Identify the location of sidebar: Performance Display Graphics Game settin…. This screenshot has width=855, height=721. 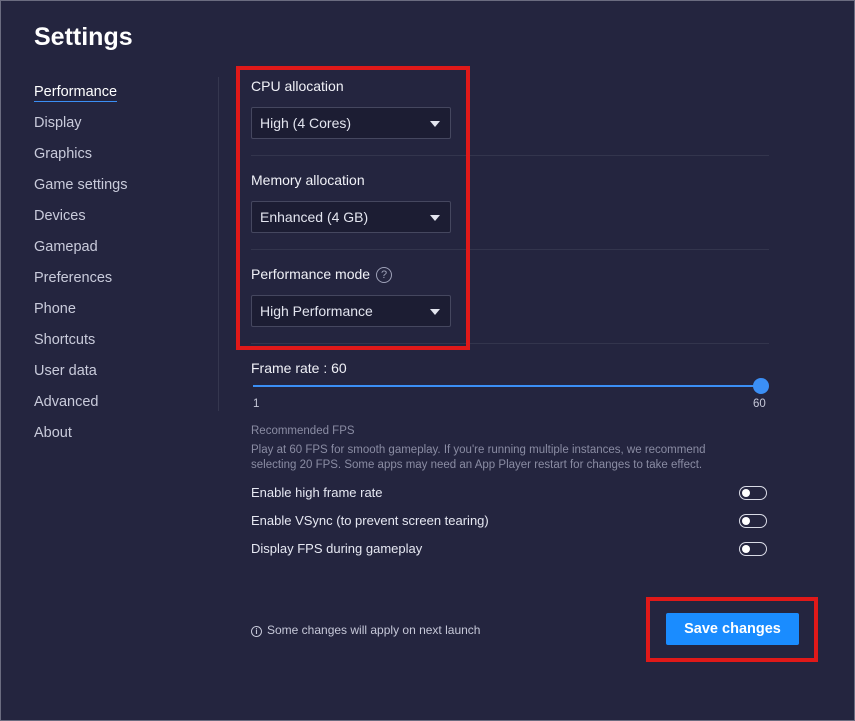
(119, 269).